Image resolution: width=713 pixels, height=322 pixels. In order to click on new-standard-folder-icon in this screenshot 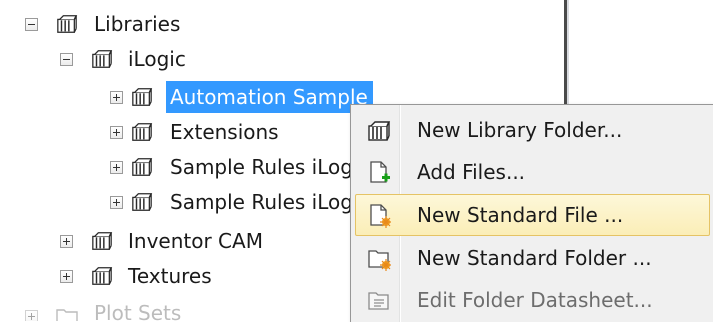, I will do `click(379, 260)`.